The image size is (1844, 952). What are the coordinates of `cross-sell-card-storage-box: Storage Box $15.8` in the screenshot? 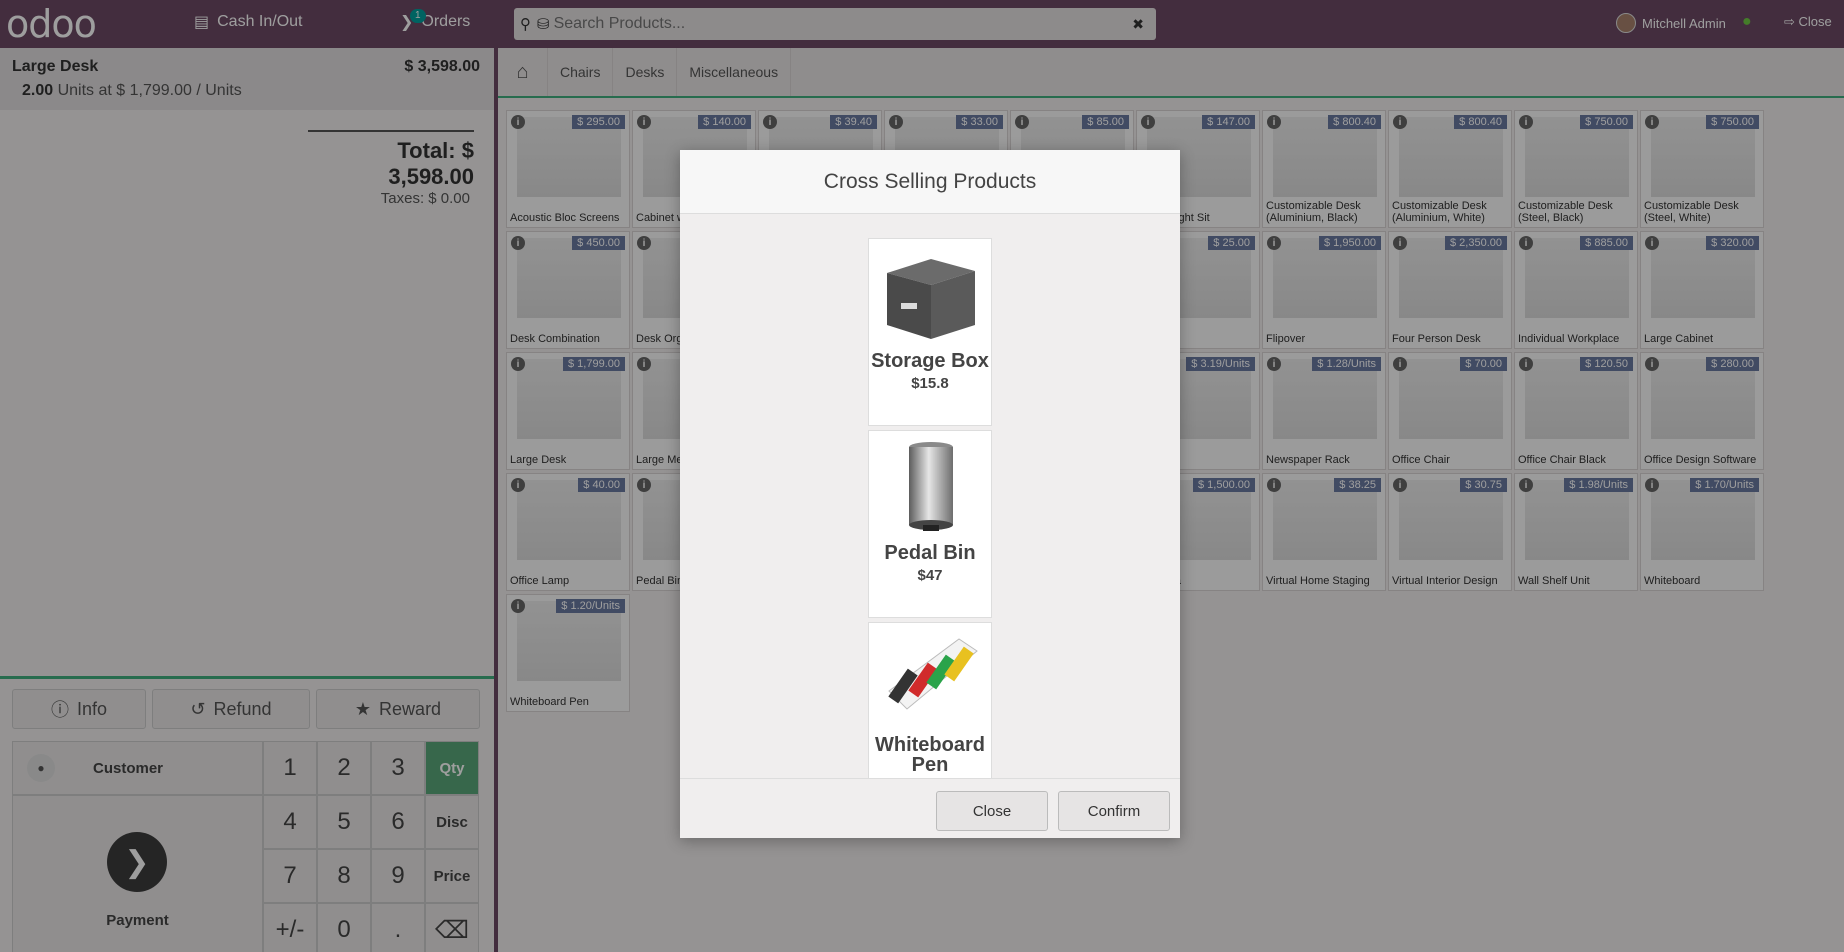 It's located at (930, 332).